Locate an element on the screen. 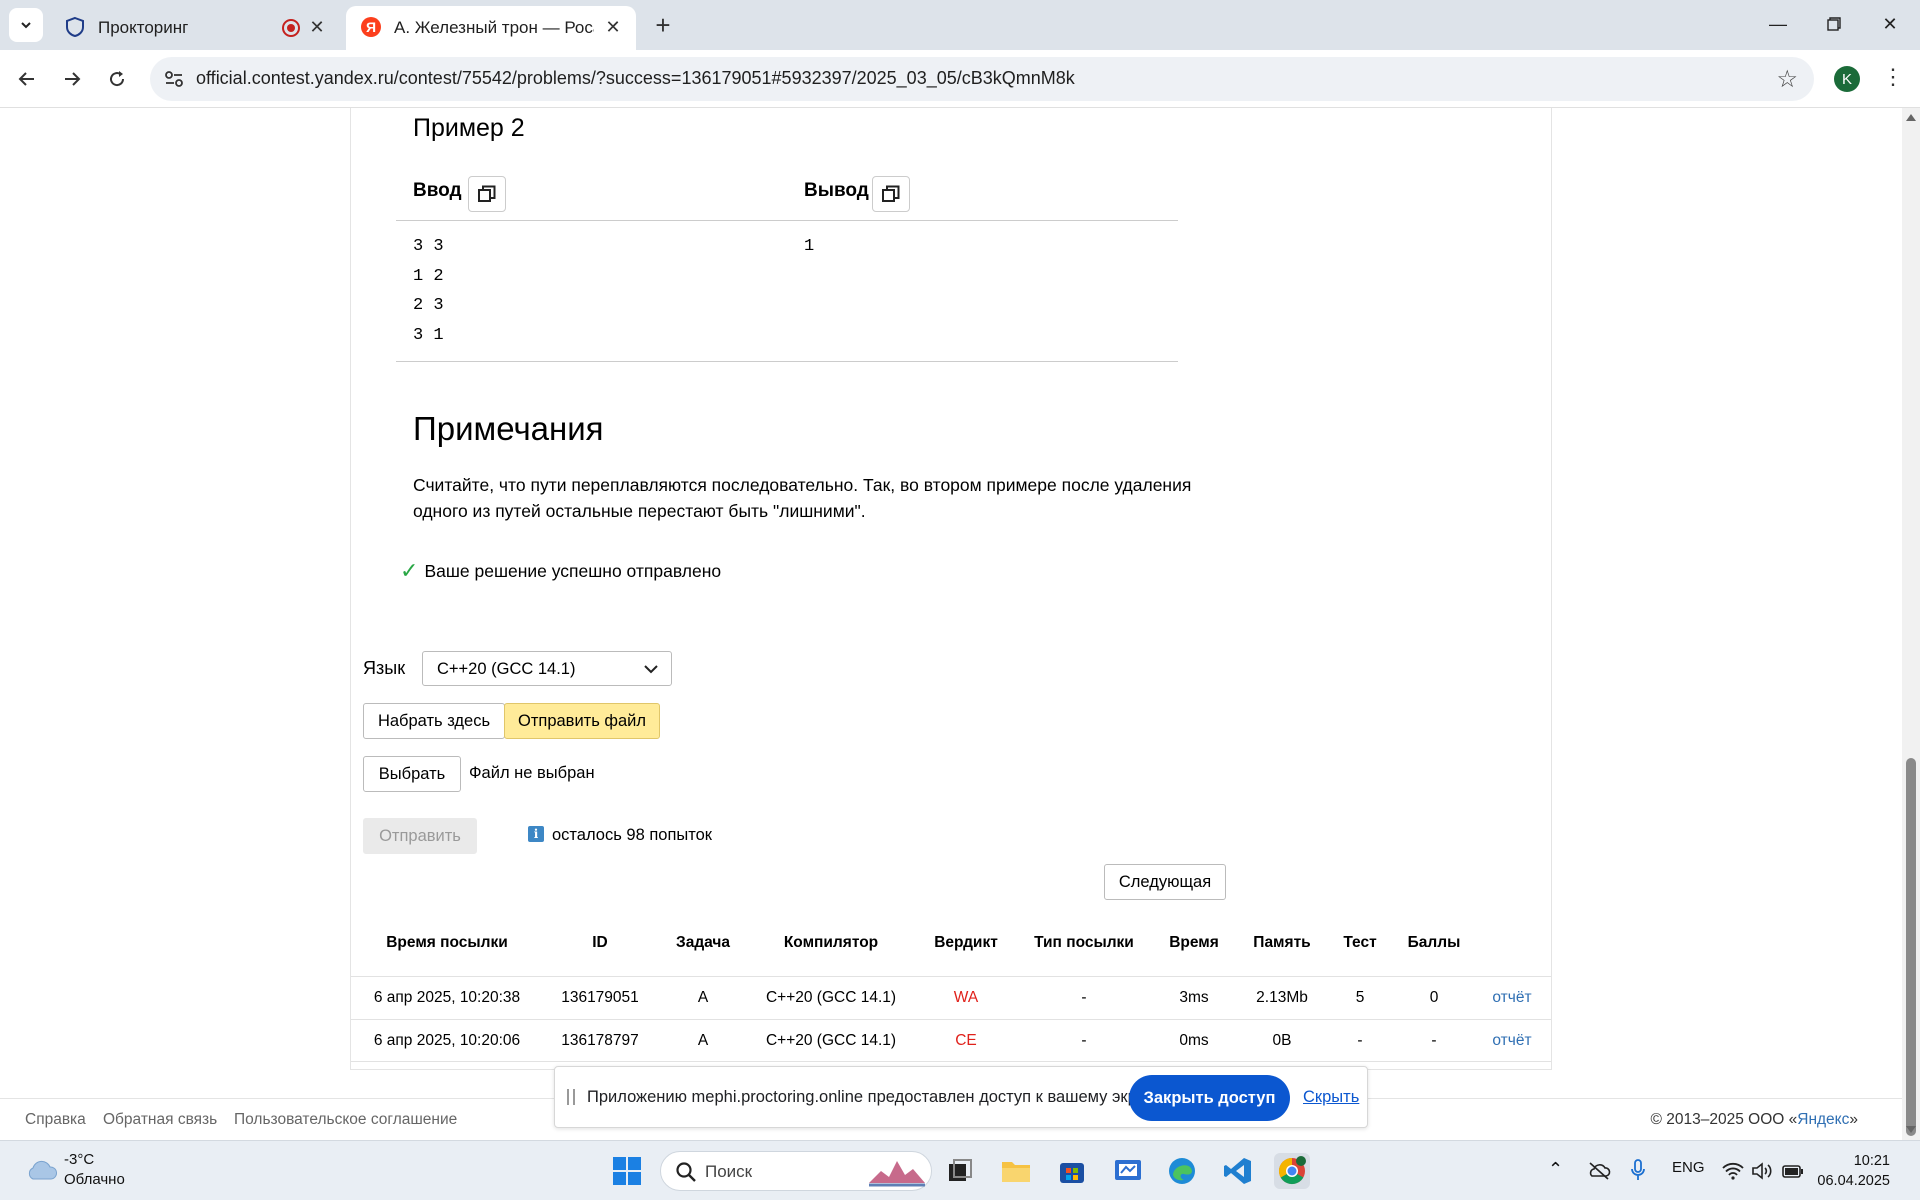  wifi-icon is located at coordinates (1733, 1171).